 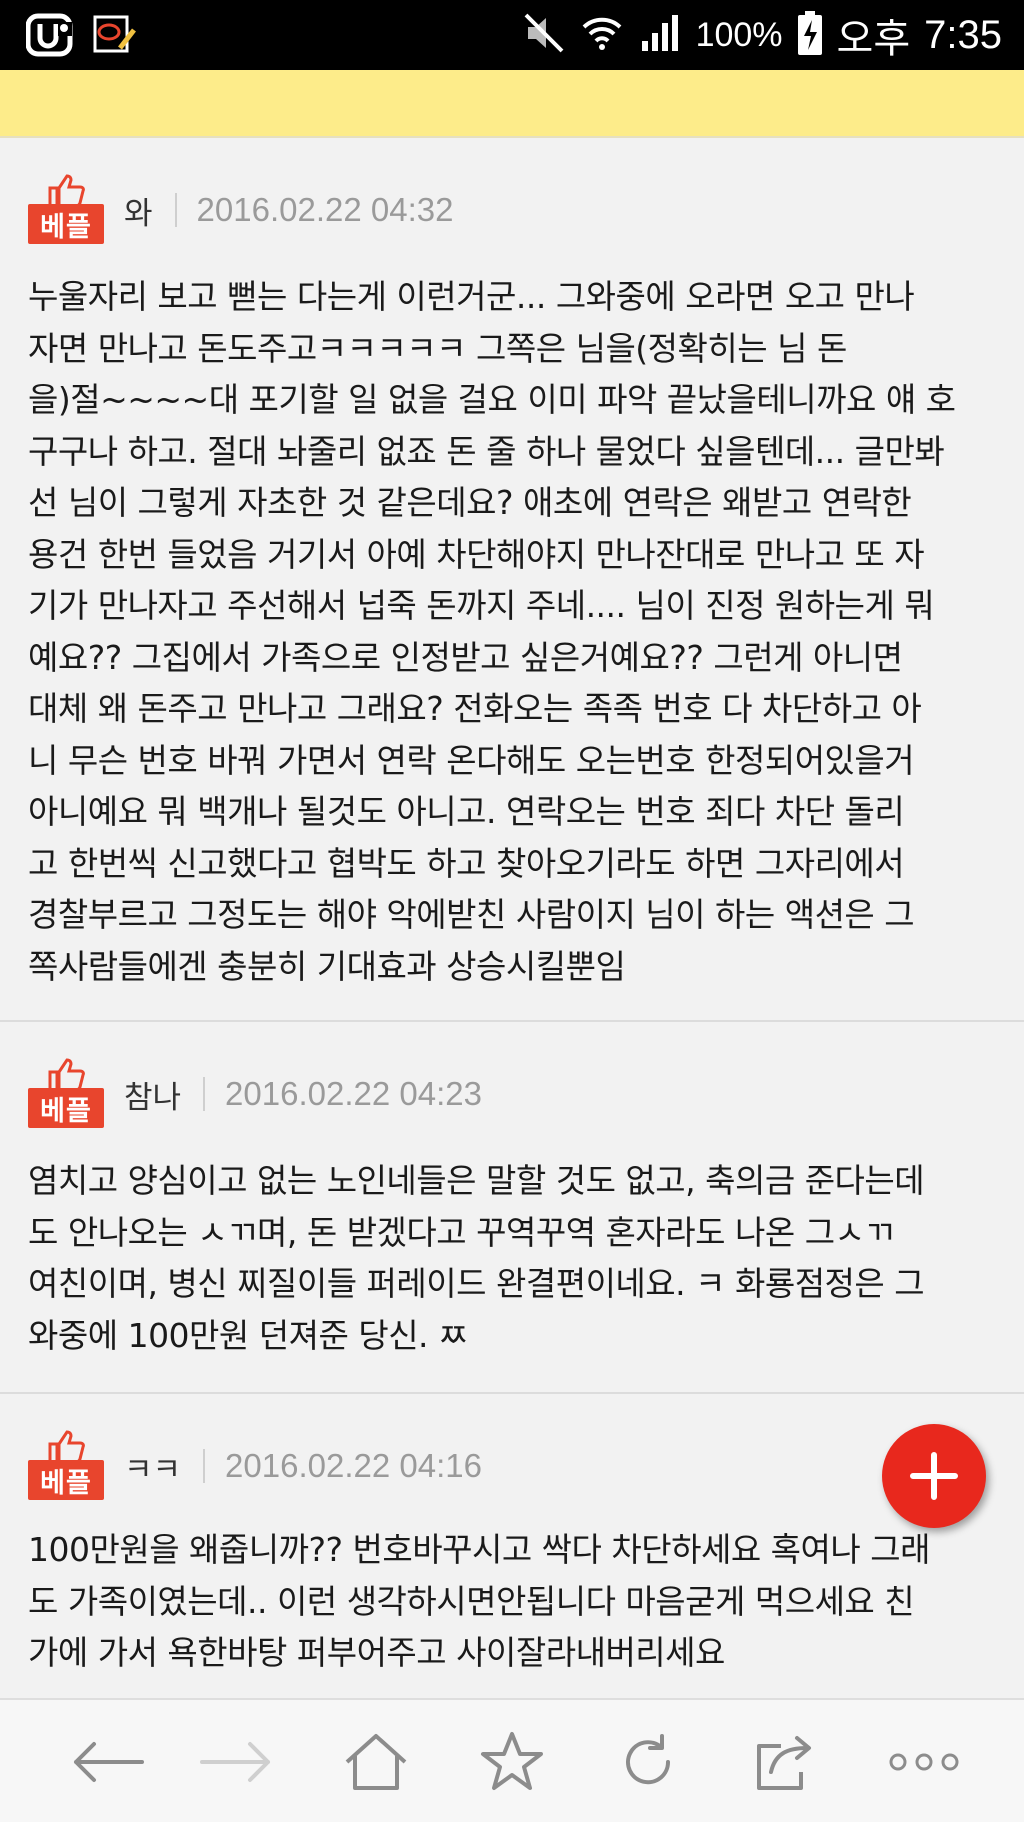 I want to click on comment-line: 니 무슨 번호 바꿔 가면서 연락 온다해도 오는번호 한정되어있을거, so click(x=471, y=760).